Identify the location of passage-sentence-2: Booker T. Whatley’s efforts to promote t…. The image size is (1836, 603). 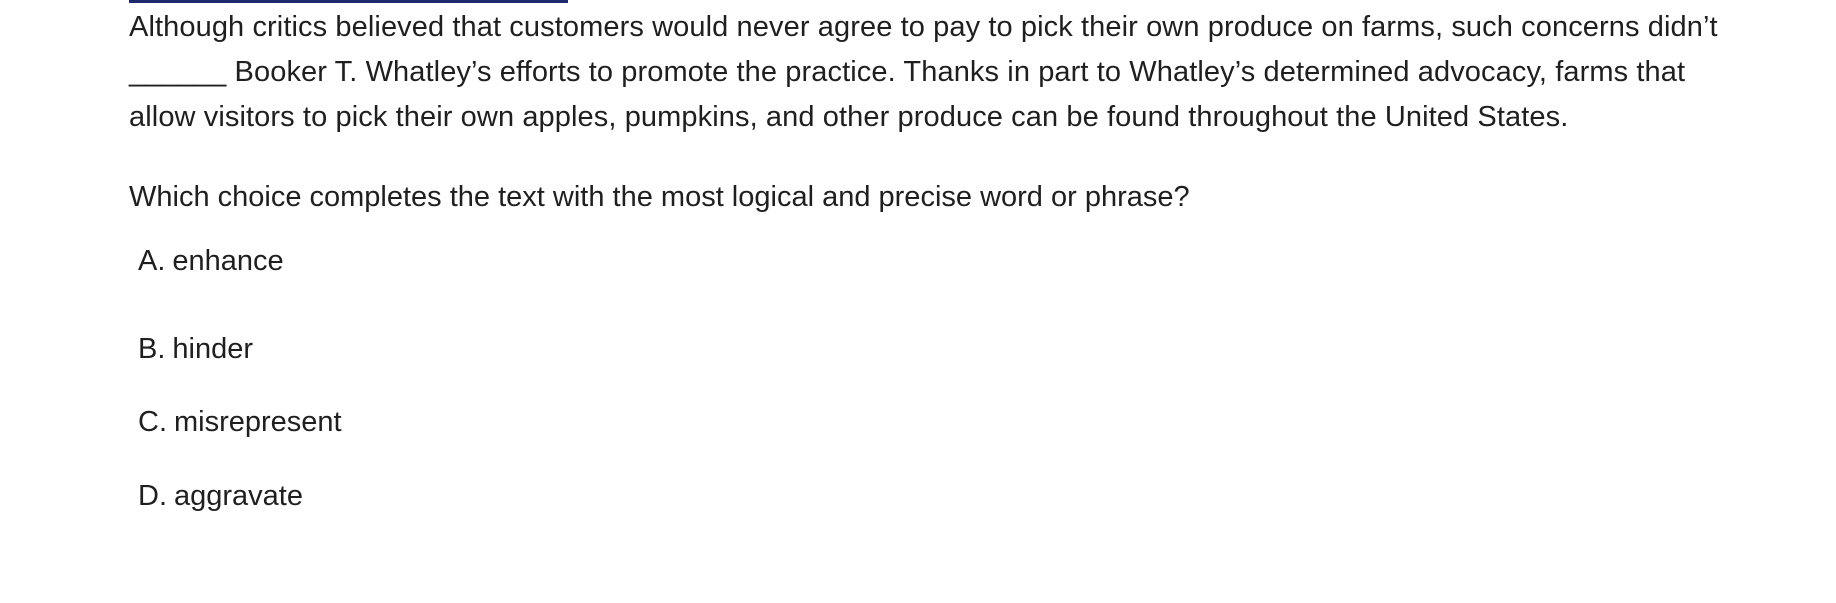
(907, 94).